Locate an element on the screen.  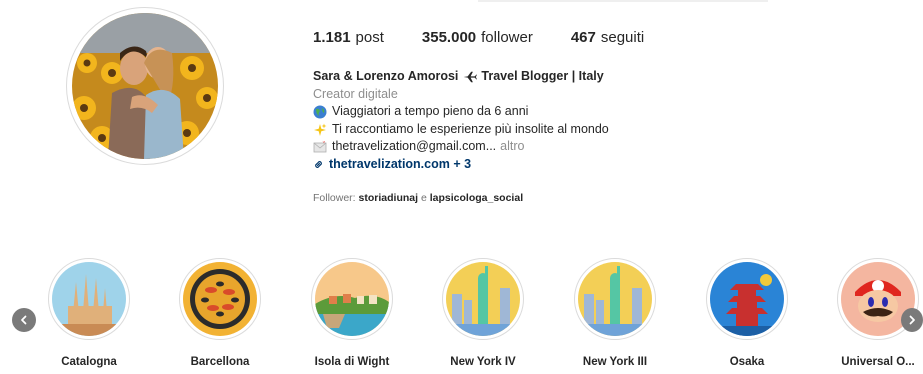
follower-name-2: lapsicologa_social is located at coordinates (476, 198).